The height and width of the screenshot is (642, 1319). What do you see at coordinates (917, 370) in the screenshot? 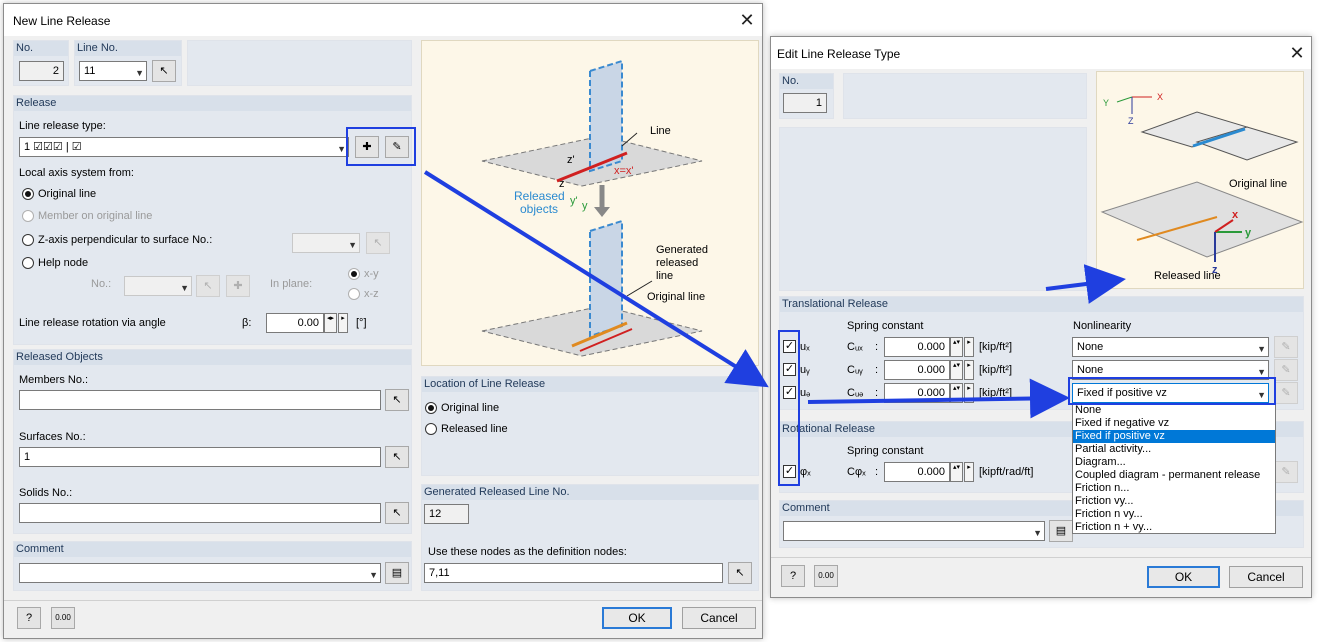
I see `cuy-input: 0.000` at bounding box center [917, 370].